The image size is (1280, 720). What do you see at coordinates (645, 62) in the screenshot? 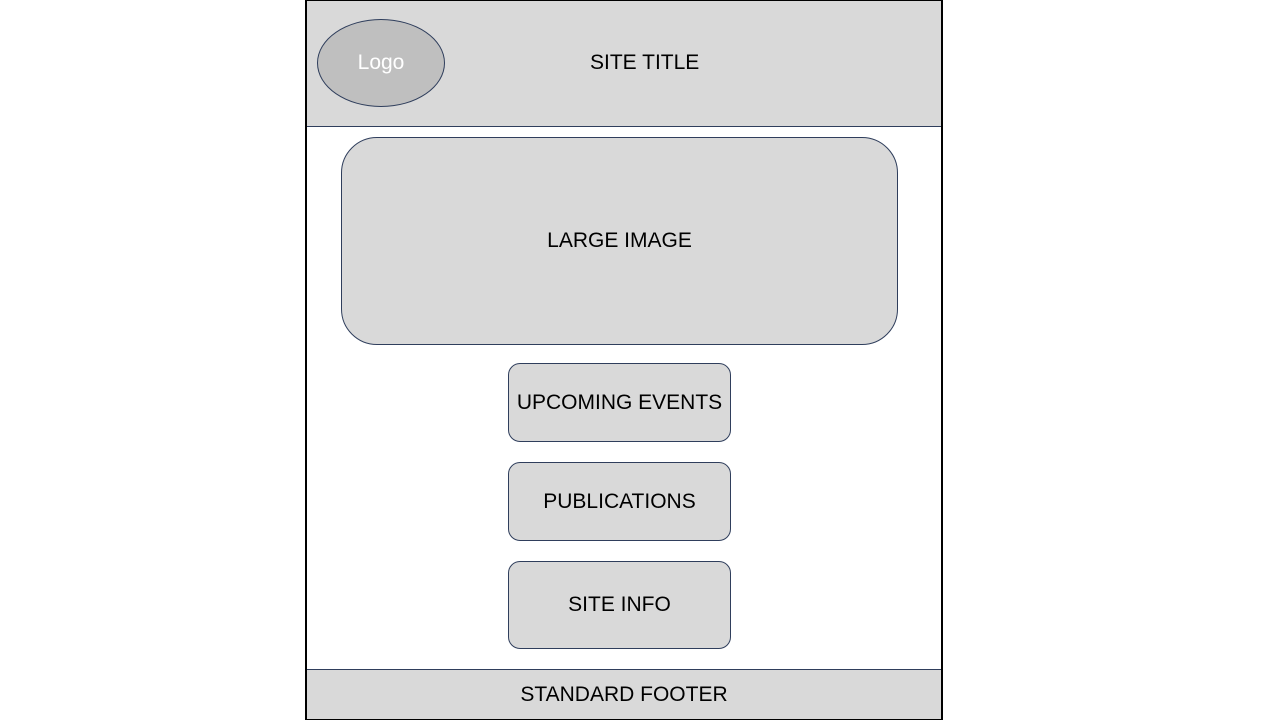
I see `site-title: SITE TITLE` at bounding box center [645, 62].